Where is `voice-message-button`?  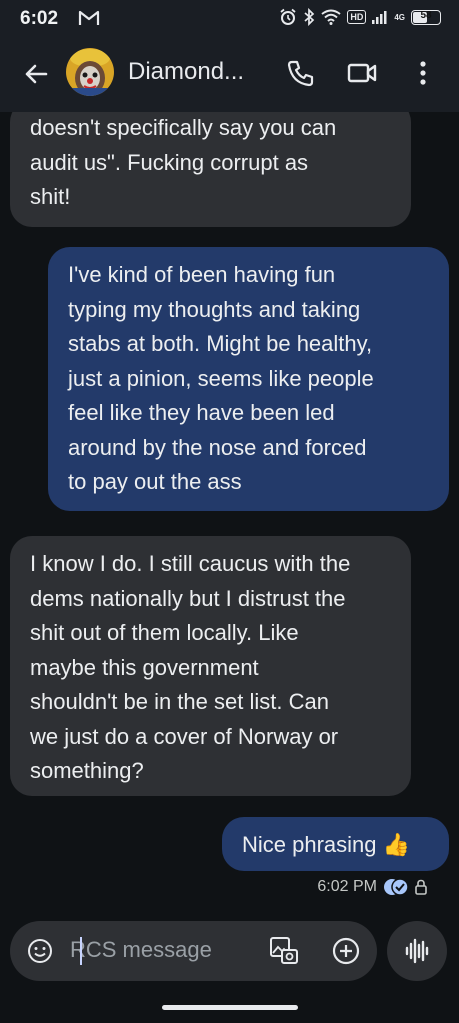 voice-message-button is located at coordinates (417, 951).